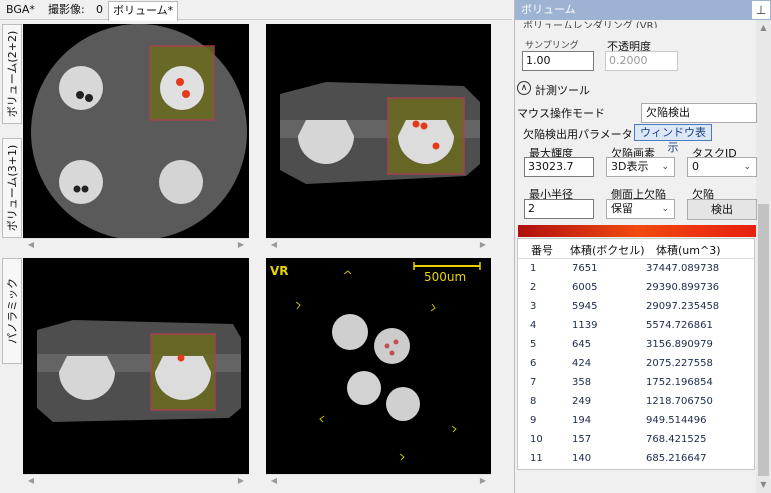 The height and width of the screenshot is (493, 771). What do you see at coordinates (585, 325) in the screenshot?
I see `cell-voxels: 1139` at bounding box center [585, 325].